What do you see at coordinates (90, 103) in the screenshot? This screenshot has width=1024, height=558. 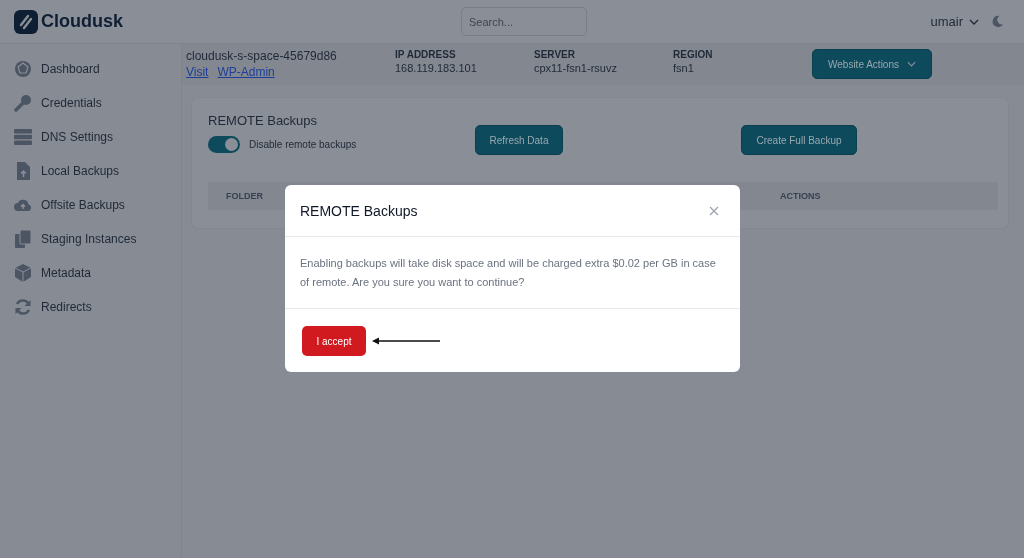 I see `sidebar-item: Credentials` at bounding box center [90, 103].